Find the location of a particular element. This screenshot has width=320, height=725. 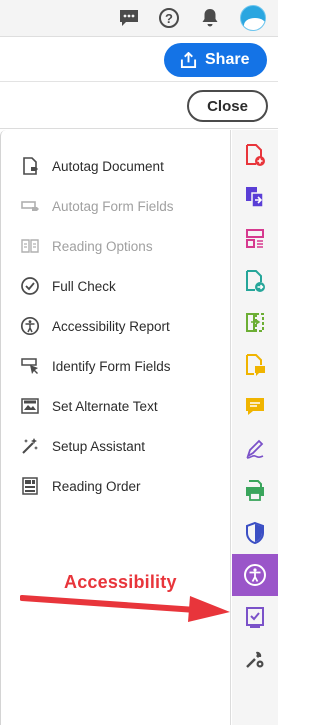

tool-label: Identify Form Fields is located at coordinates (111, 366).